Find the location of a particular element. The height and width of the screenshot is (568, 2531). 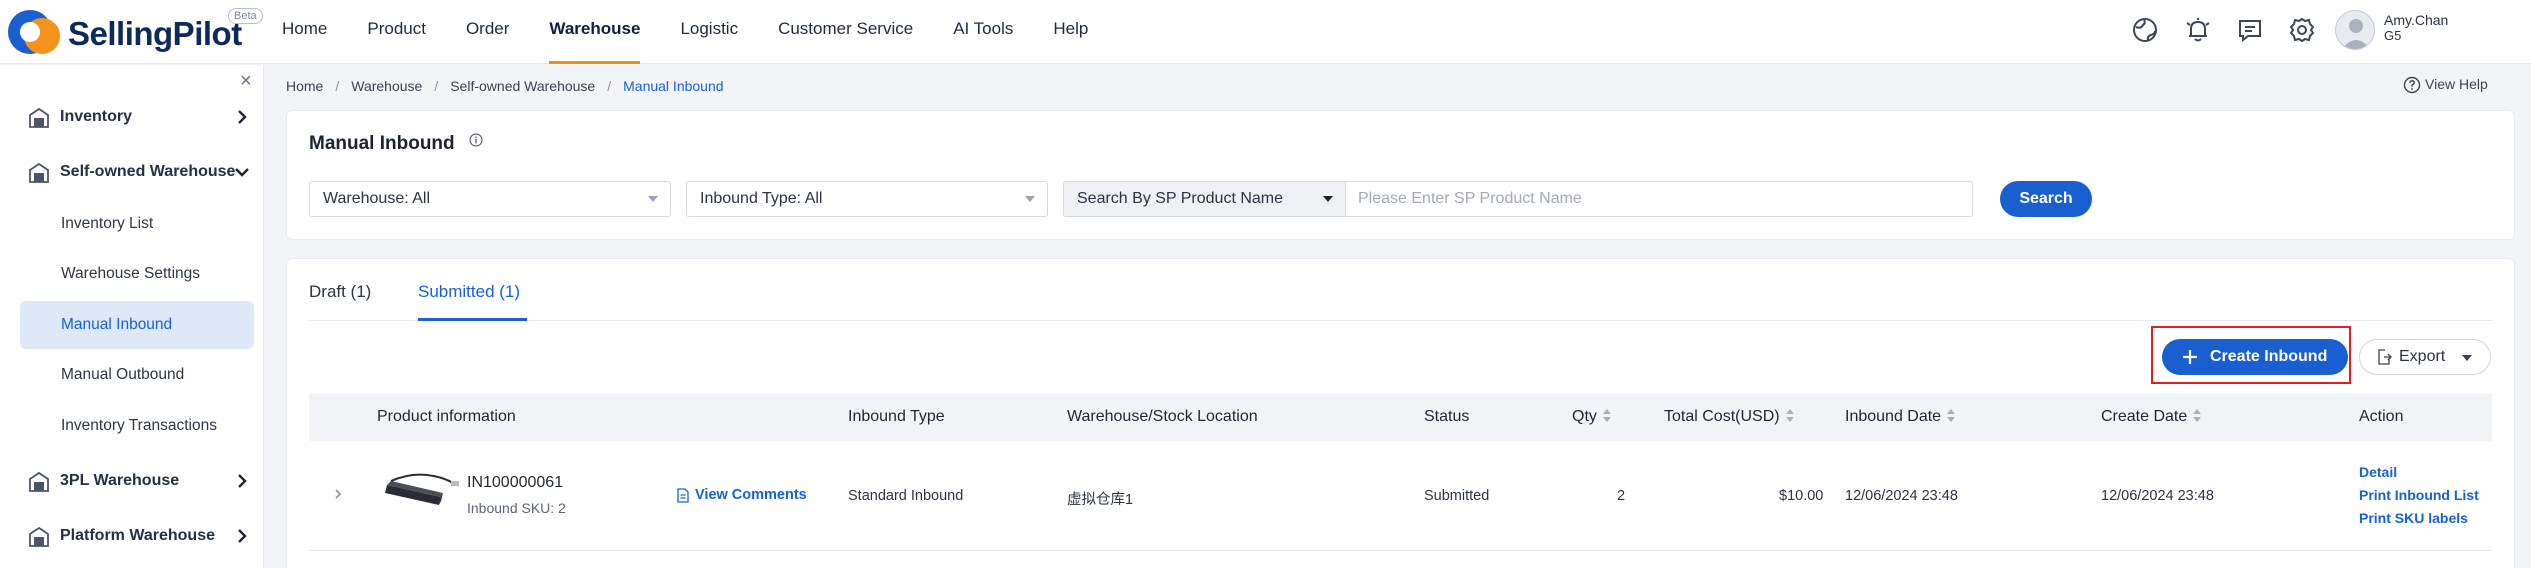

sidebar-item-warehouse-settings: Warehouse Settings is located at coordinates (137, 274).